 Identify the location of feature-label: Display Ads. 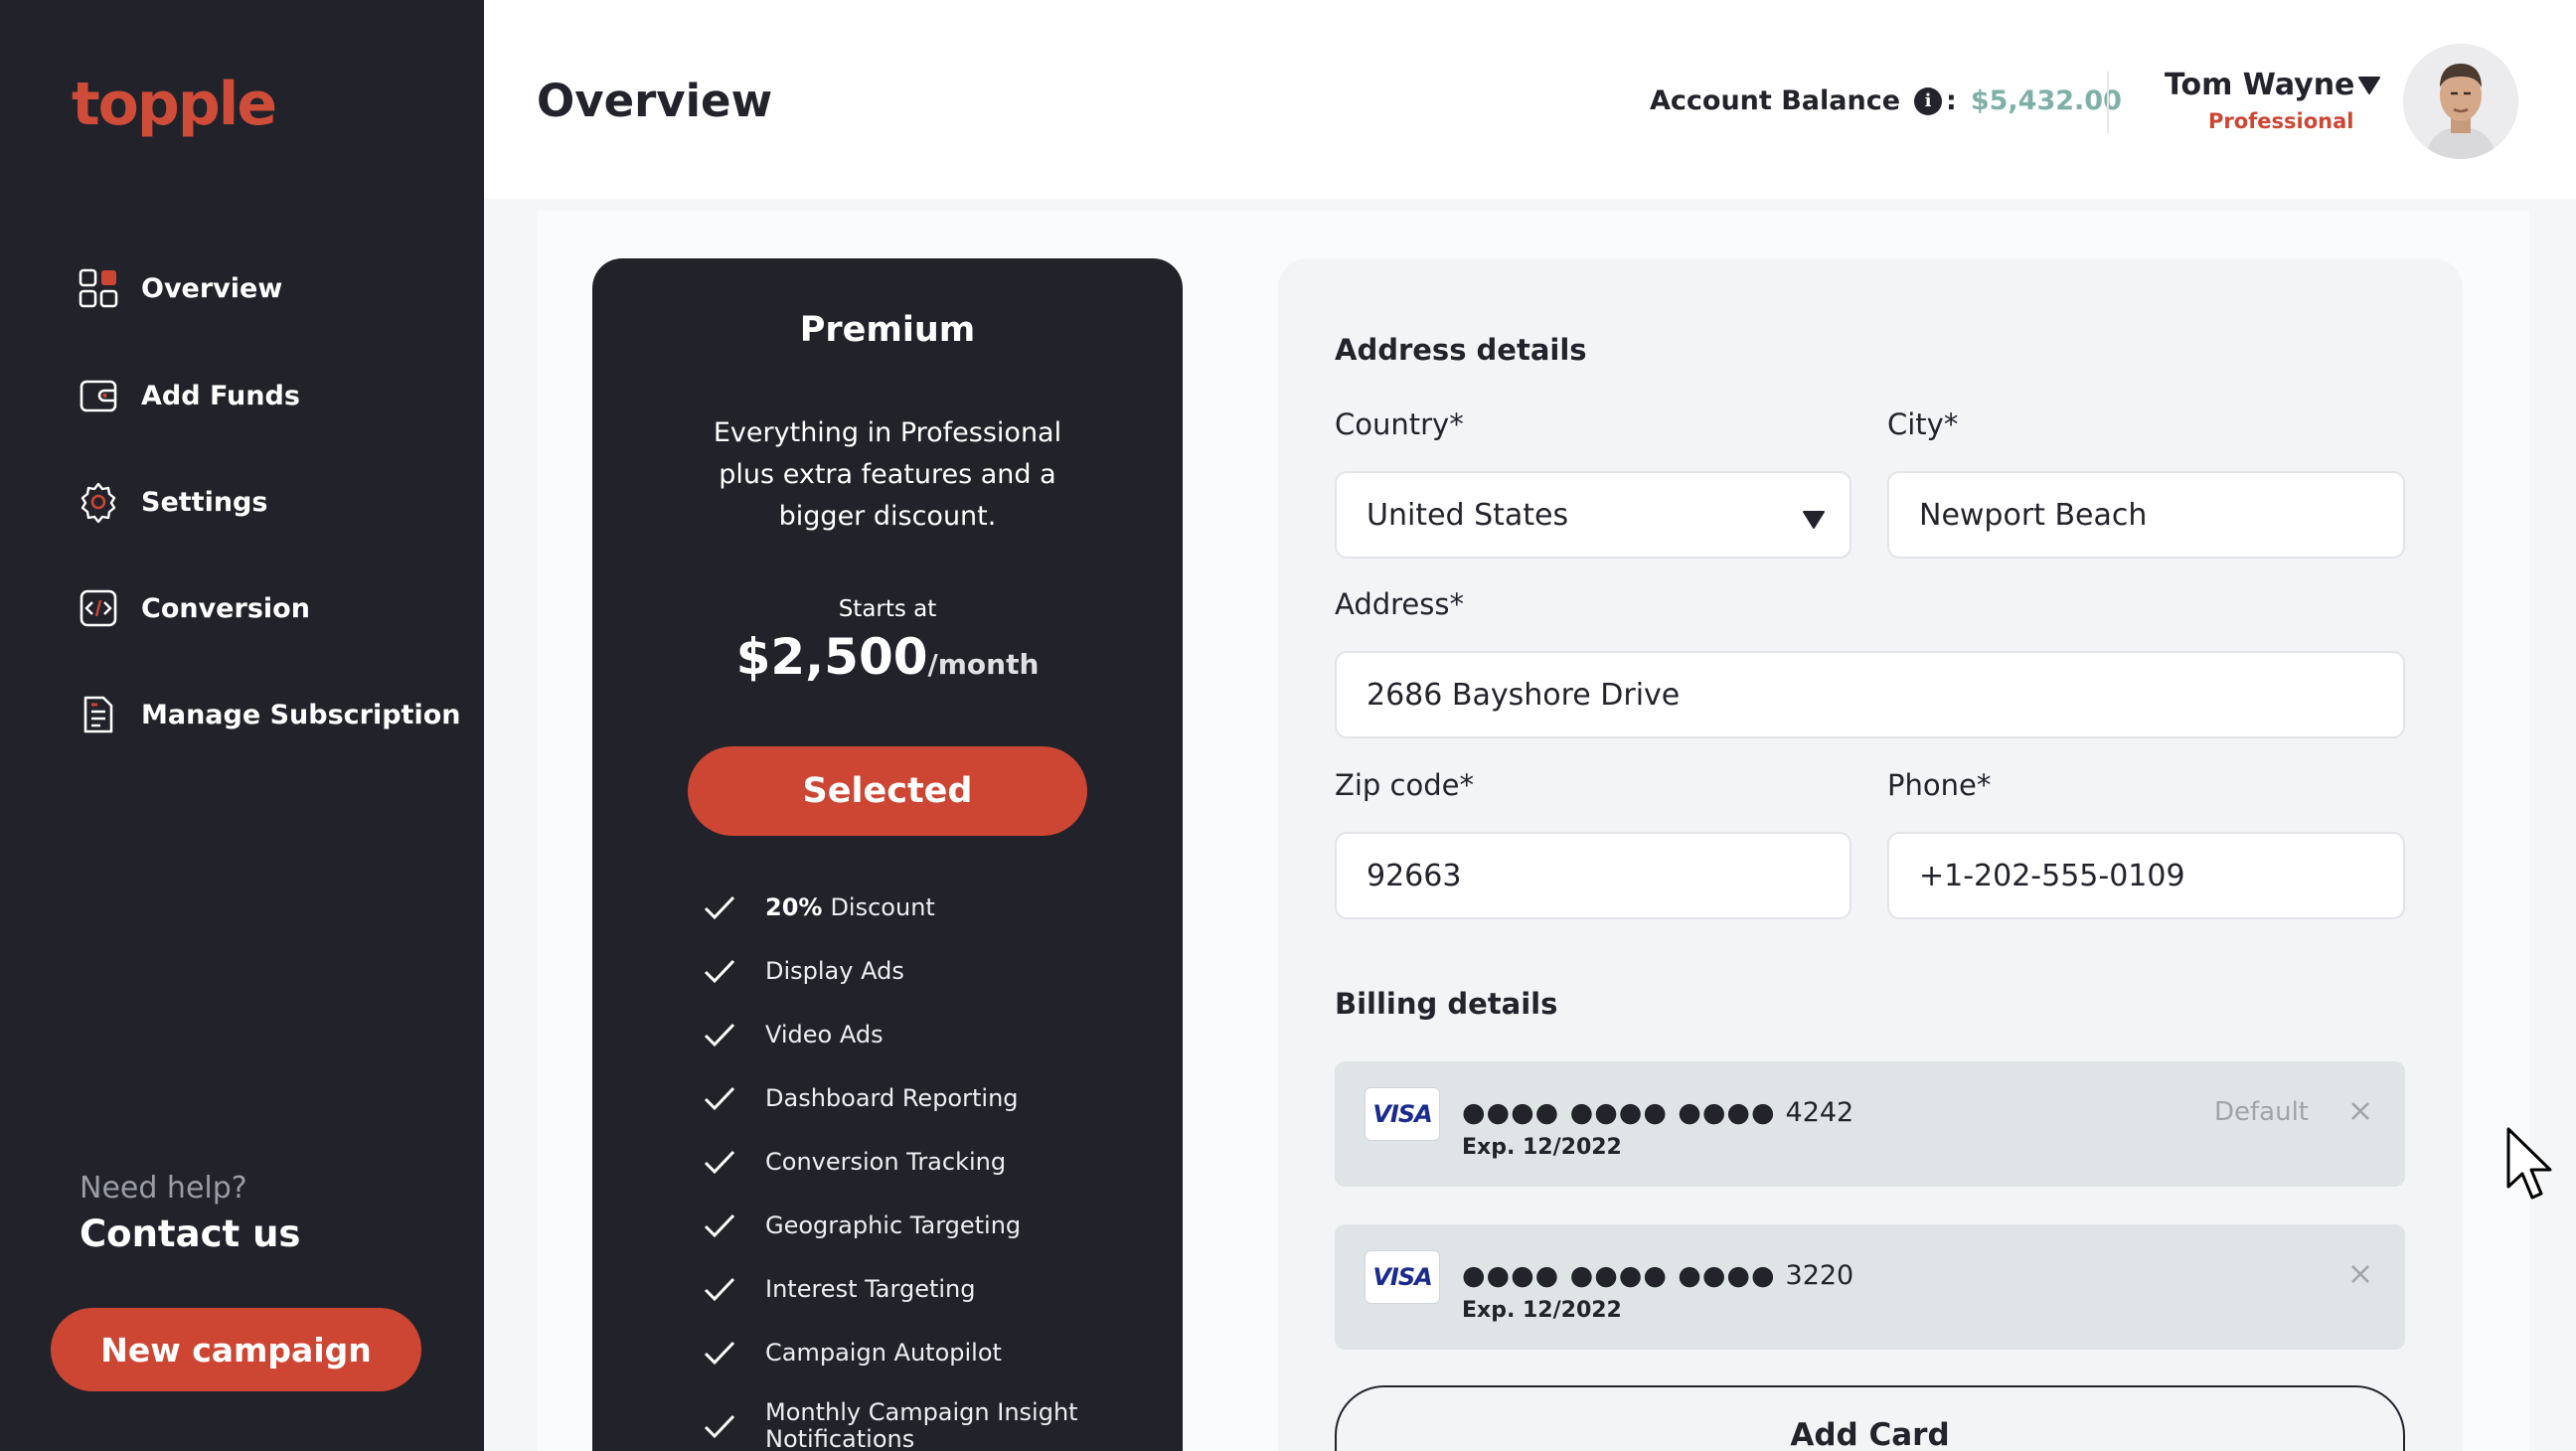
(834, 971).